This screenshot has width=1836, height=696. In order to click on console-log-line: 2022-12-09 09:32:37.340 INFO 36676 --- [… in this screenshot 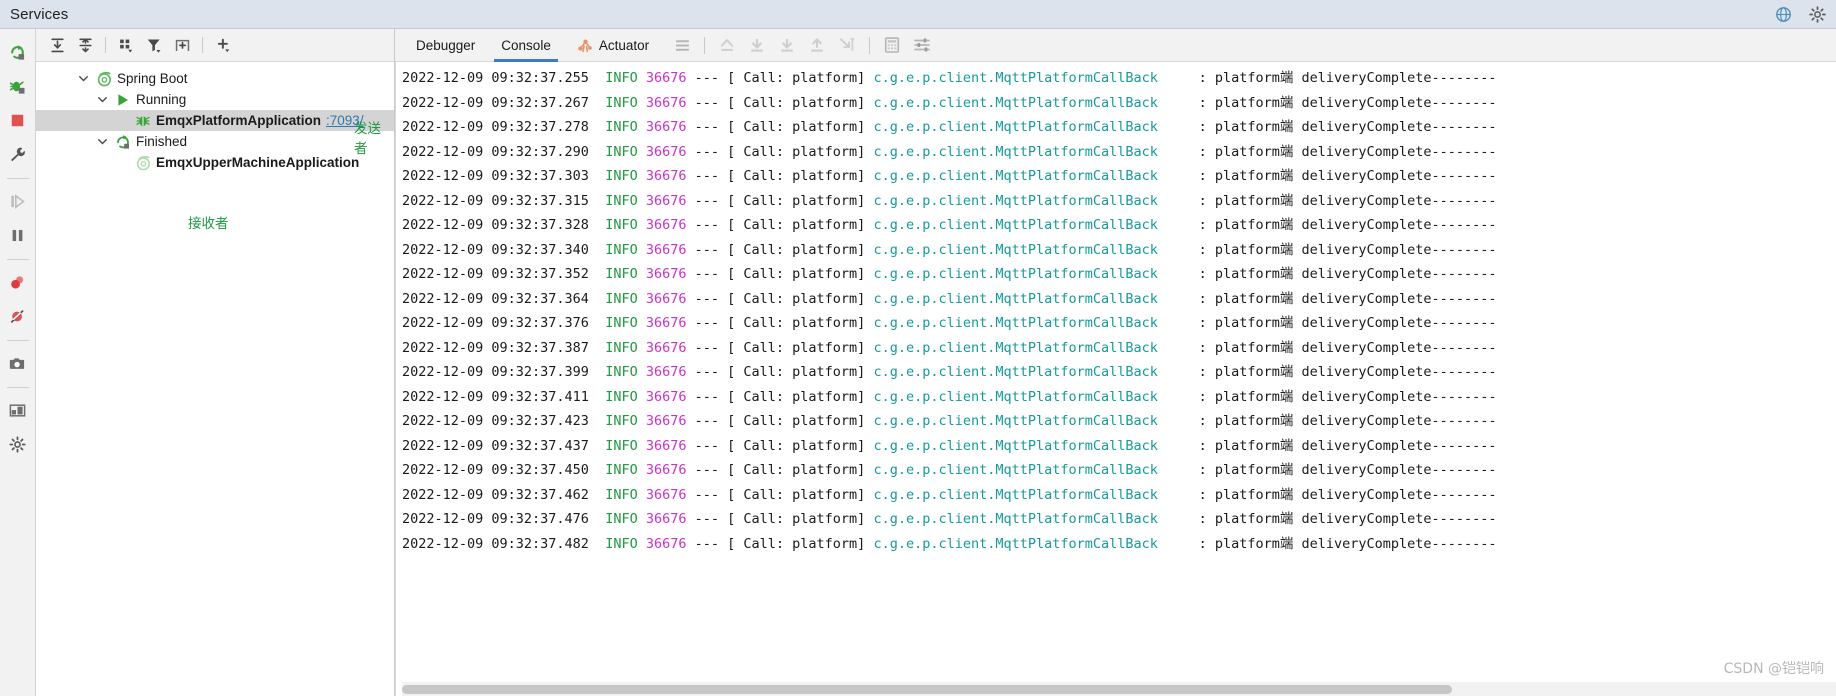, I will do `click(949, 249)`.